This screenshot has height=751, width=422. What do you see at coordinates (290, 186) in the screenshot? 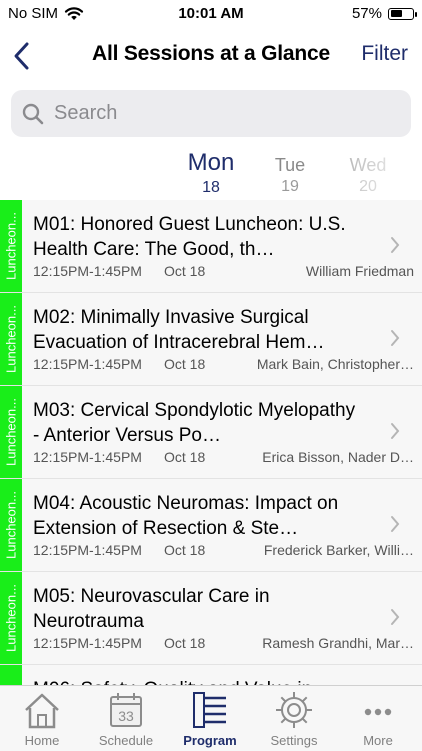
I see `day-number: 19` at bounding box center [290, 186].